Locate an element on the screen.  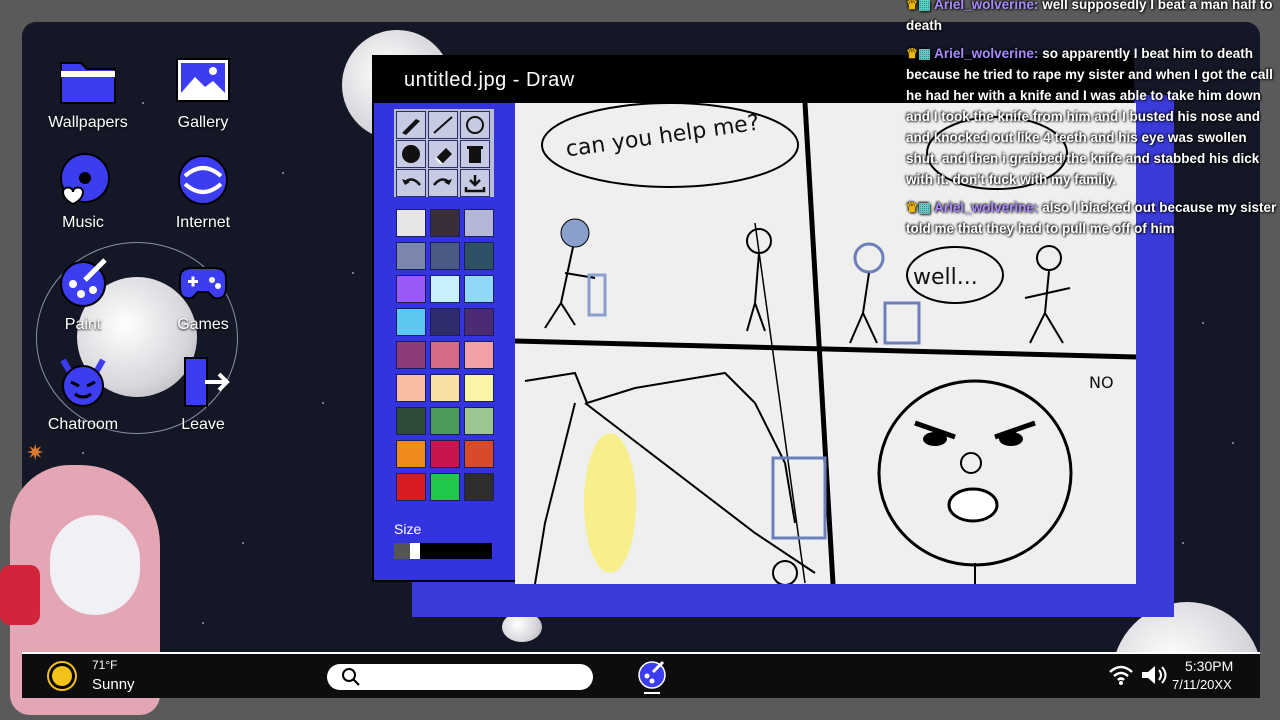
desktop-icon-gallery: Gallery is located at coordinates (203, 91).